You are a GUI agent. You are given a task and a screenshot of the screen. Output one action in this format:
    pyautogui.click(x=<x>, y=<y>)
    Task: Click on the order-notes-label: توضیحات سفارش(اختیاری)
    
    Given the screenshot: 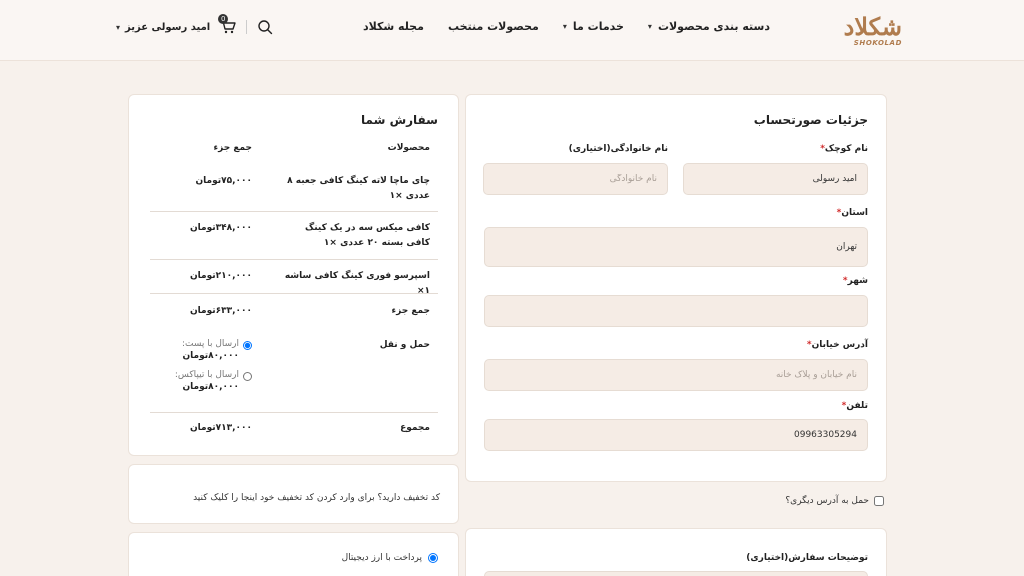 What is the action you would take?
    pyautogui.click(x=807, y=558)
    